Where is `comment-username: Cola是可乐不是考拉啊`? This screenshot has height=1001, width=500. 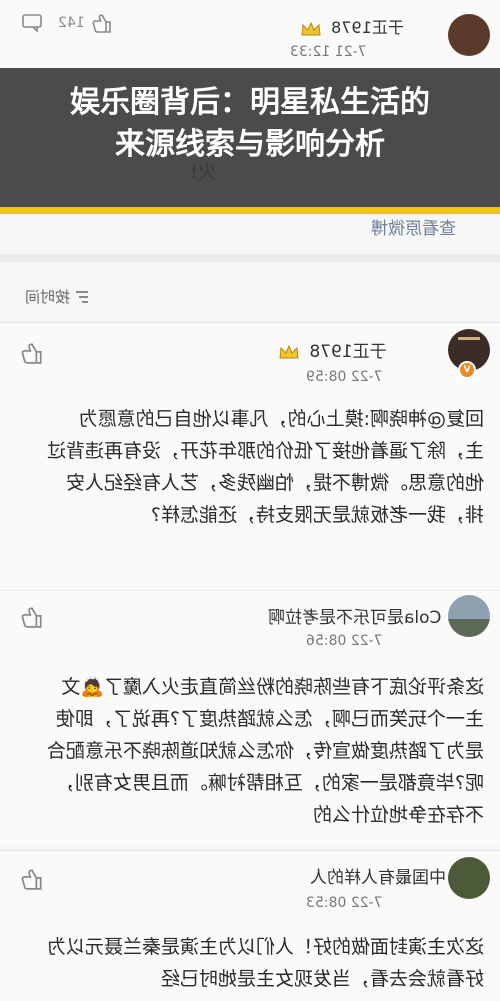
comment-username: Cola是可乐不是考拉啊 is located at coordinates (354, 615).